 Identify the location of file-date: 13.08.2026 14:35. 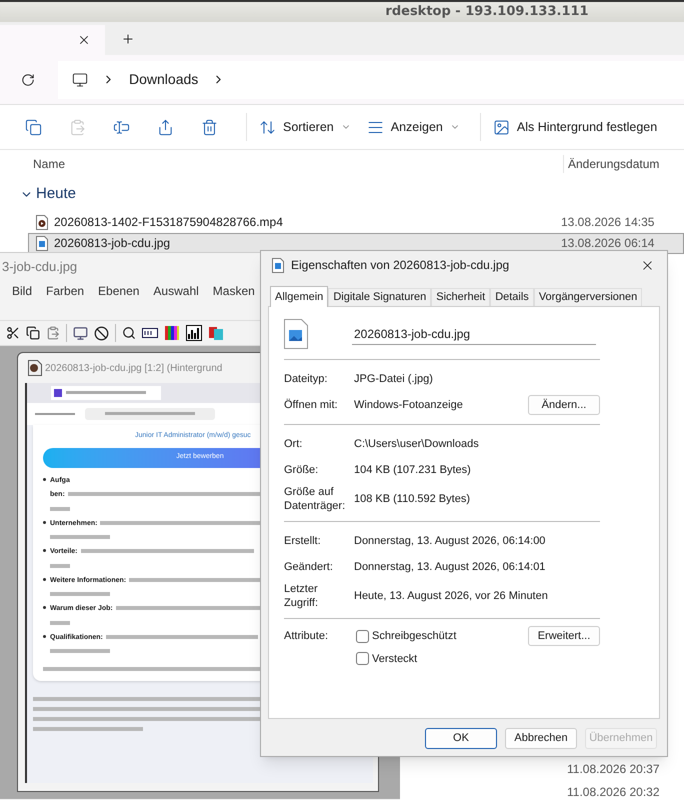
(607, 222).